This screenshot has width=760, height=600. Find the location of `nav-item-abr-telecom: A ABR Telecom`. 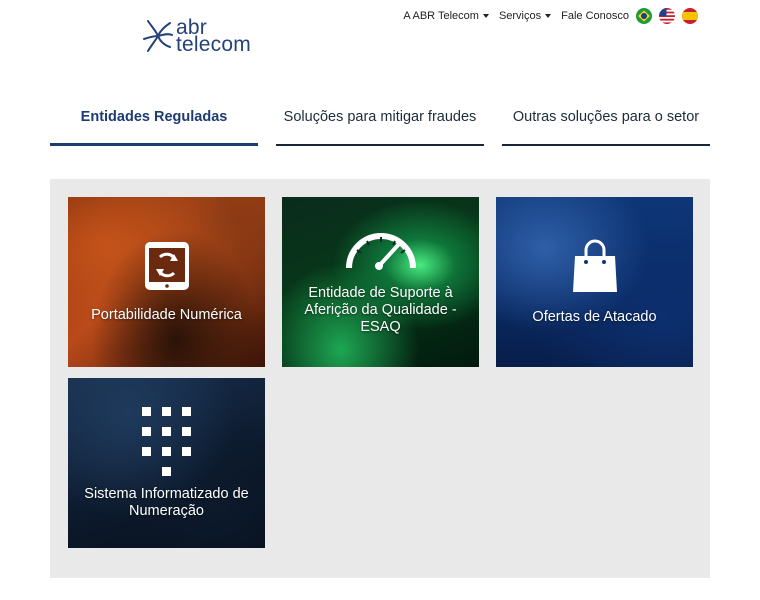

nav-item-abr-telecom: A ABR Telecom is located at coordinates (446, 16).